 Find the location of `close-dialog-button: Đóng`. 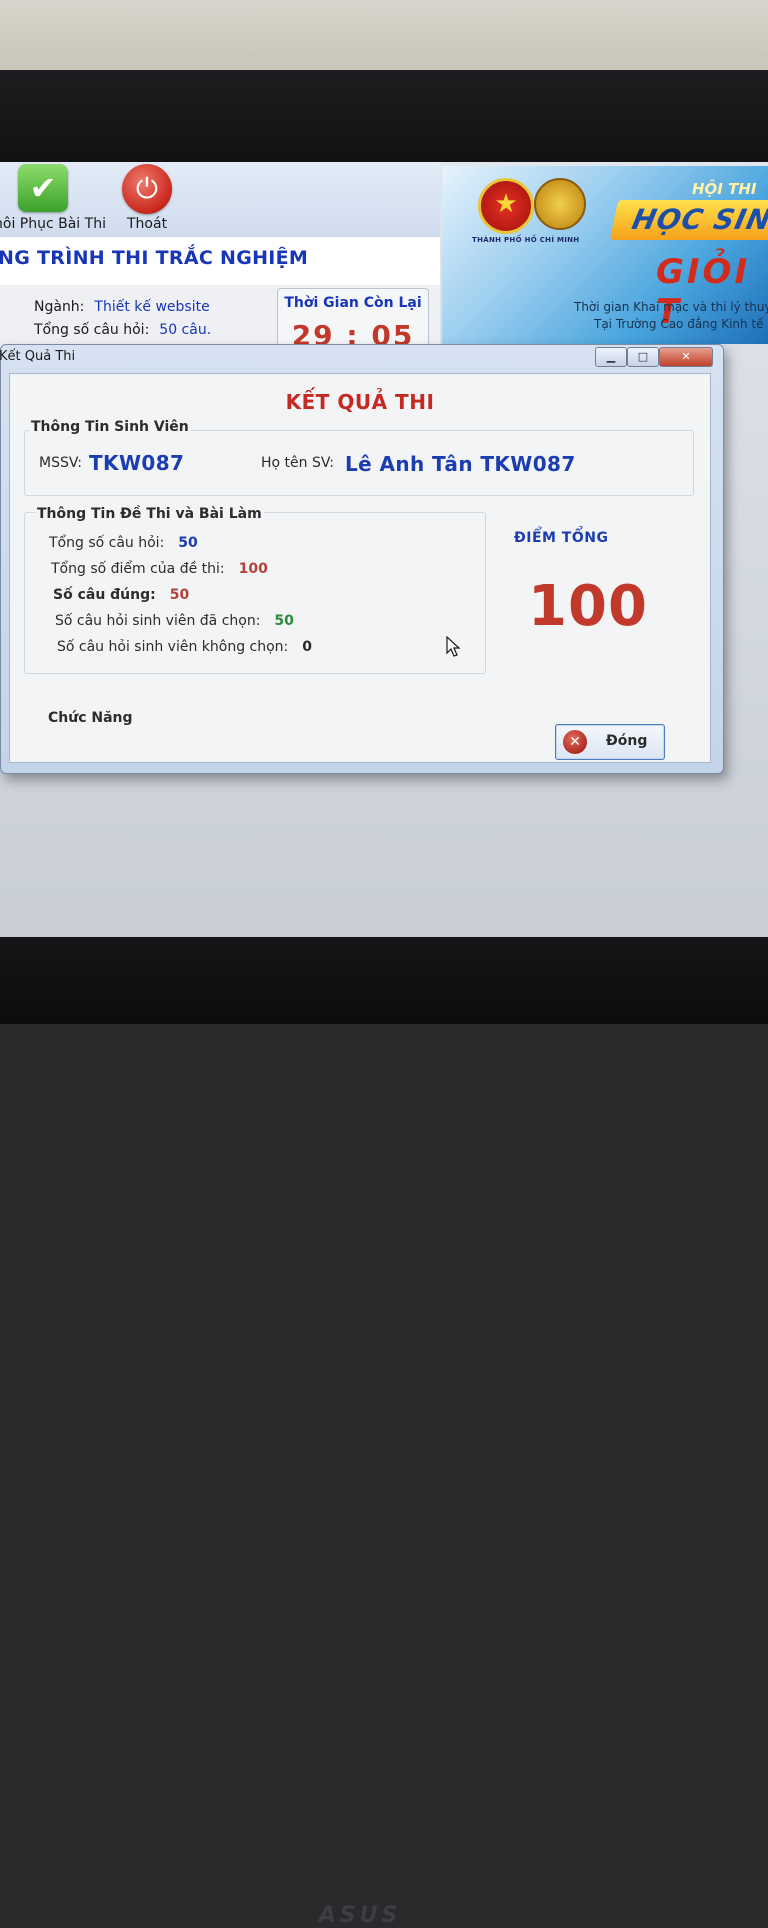

close-dialog-button: Đóng is located at coordinates (610, 742).